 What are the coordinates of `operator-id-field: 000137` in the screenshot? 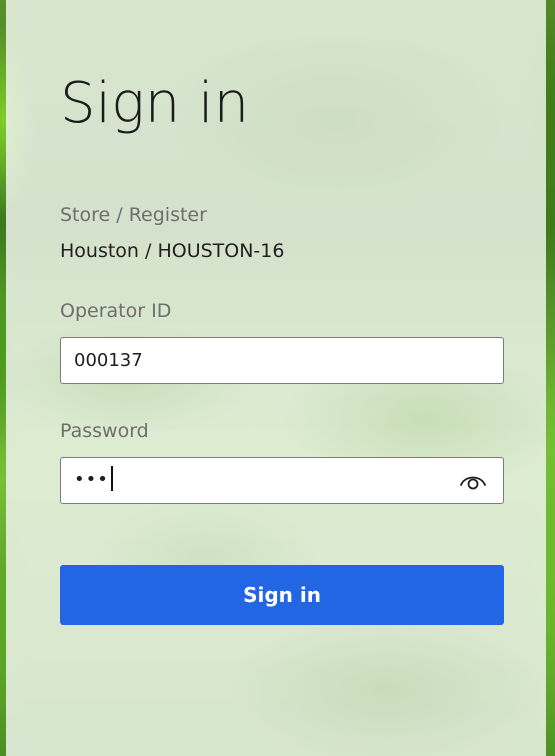 It's located at (282, 360).